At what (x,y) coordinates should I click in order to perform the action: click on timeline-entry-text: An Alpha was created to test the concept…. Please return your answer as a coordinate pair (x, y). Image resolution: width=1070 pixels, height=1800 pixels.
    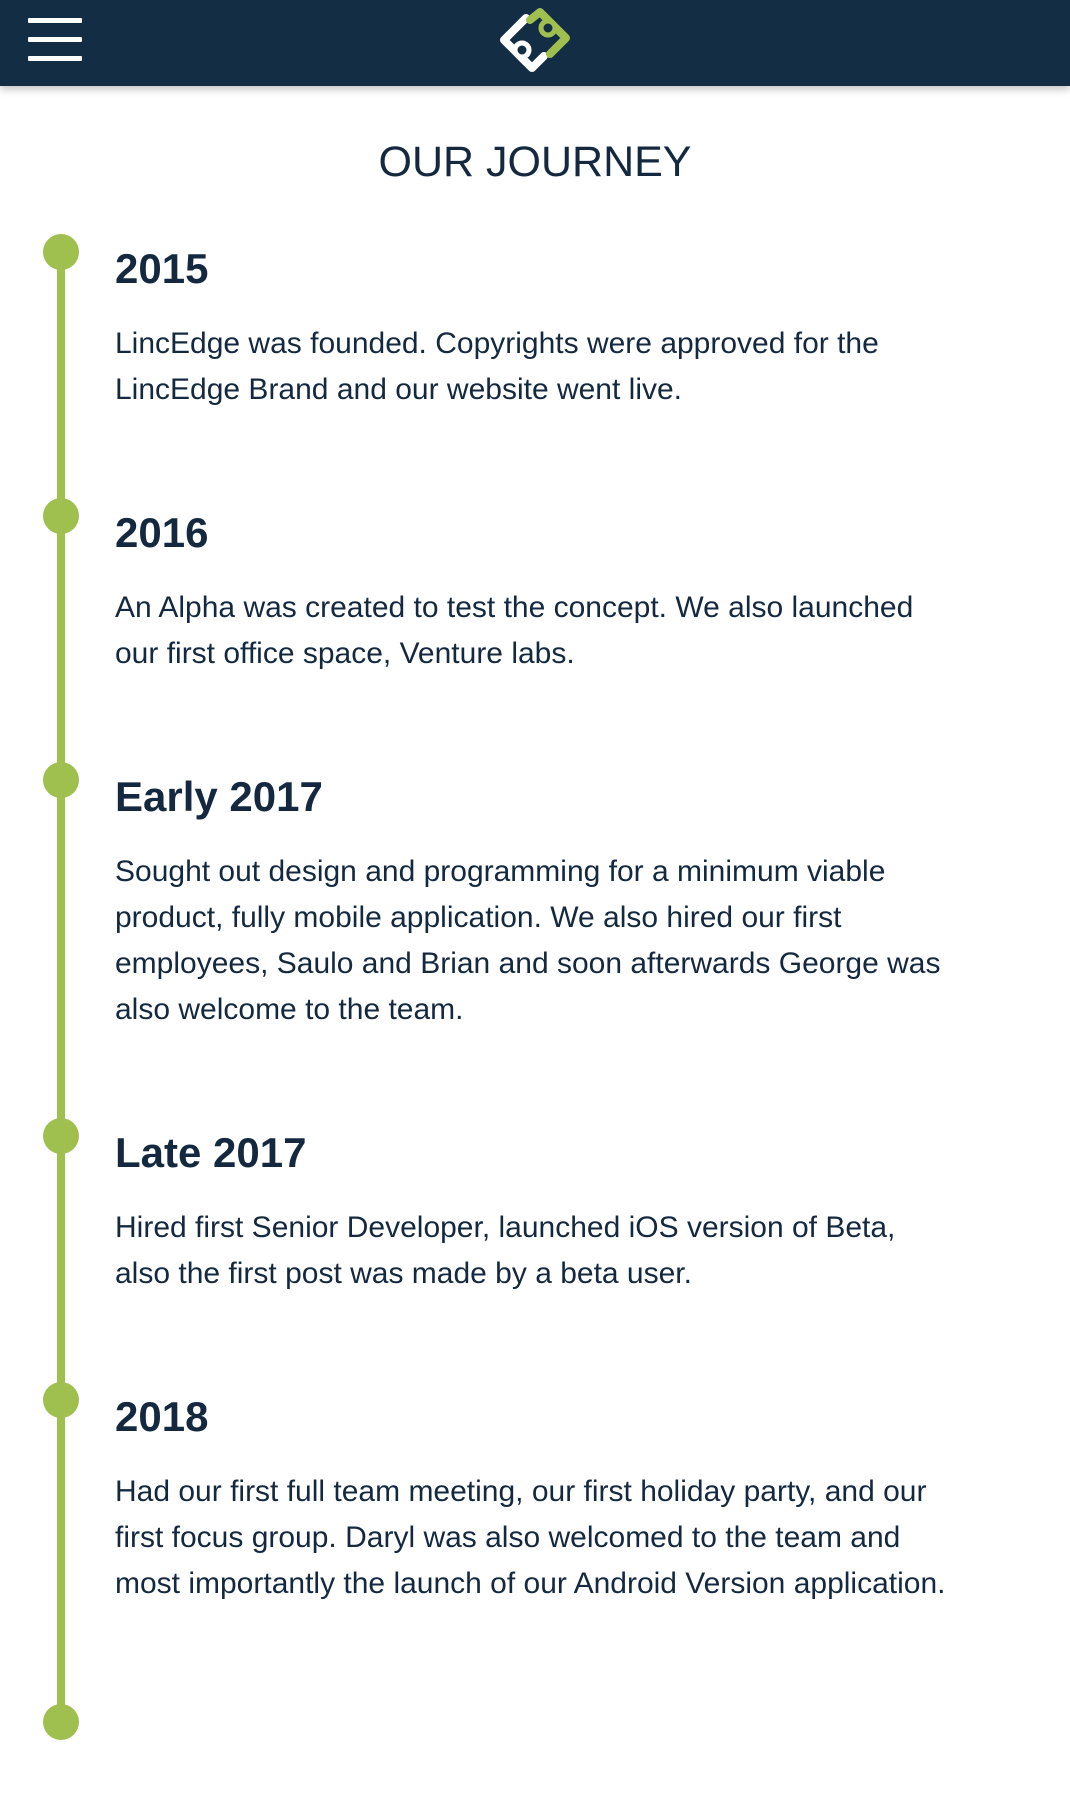
    Looking at the image, I should click on (514, 630).